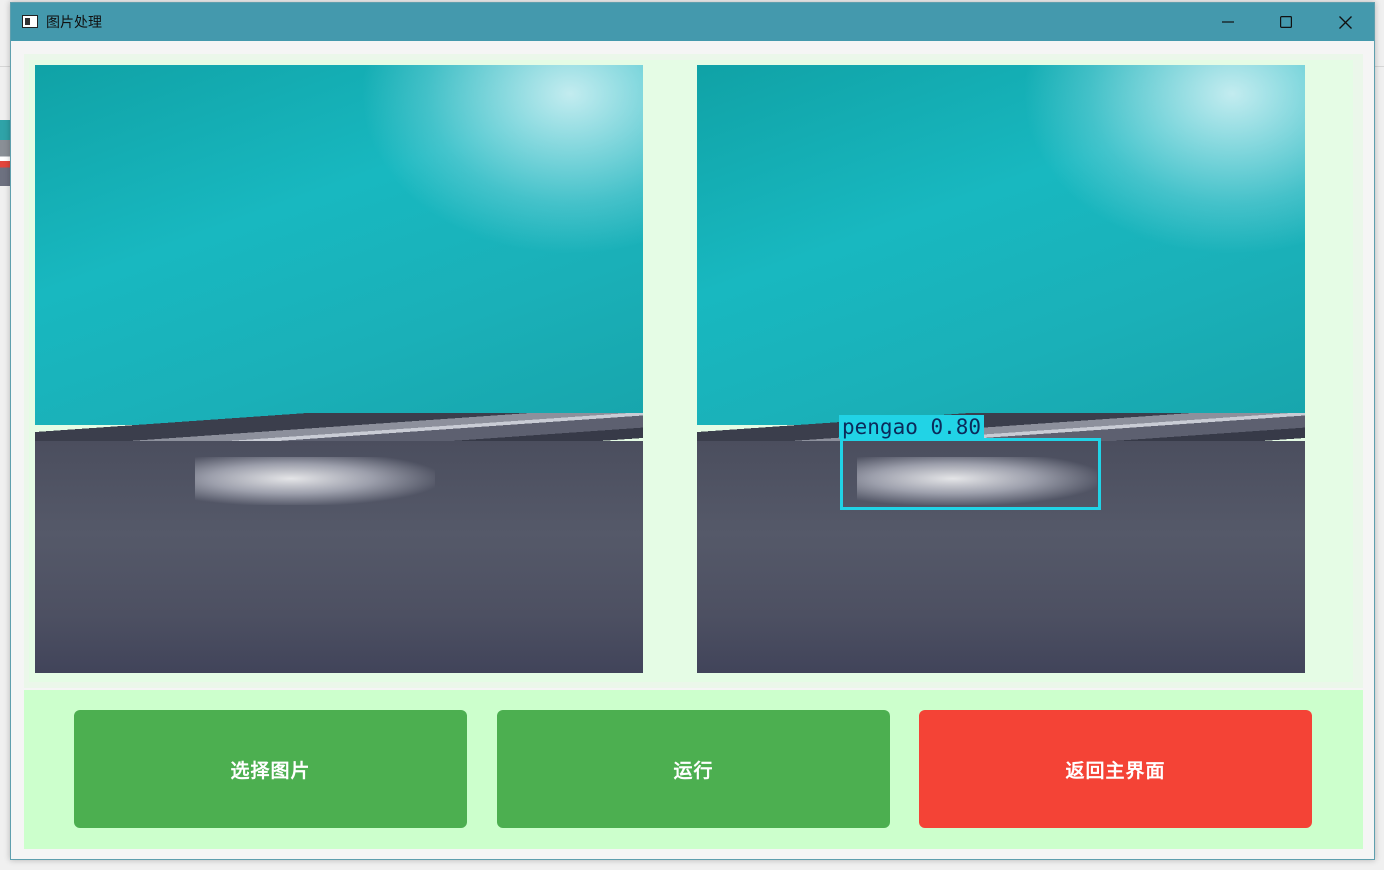  What do you see at coordinates (970, 474) in the screenshot?
I see `detection-box` at bounding box center [970, 474].